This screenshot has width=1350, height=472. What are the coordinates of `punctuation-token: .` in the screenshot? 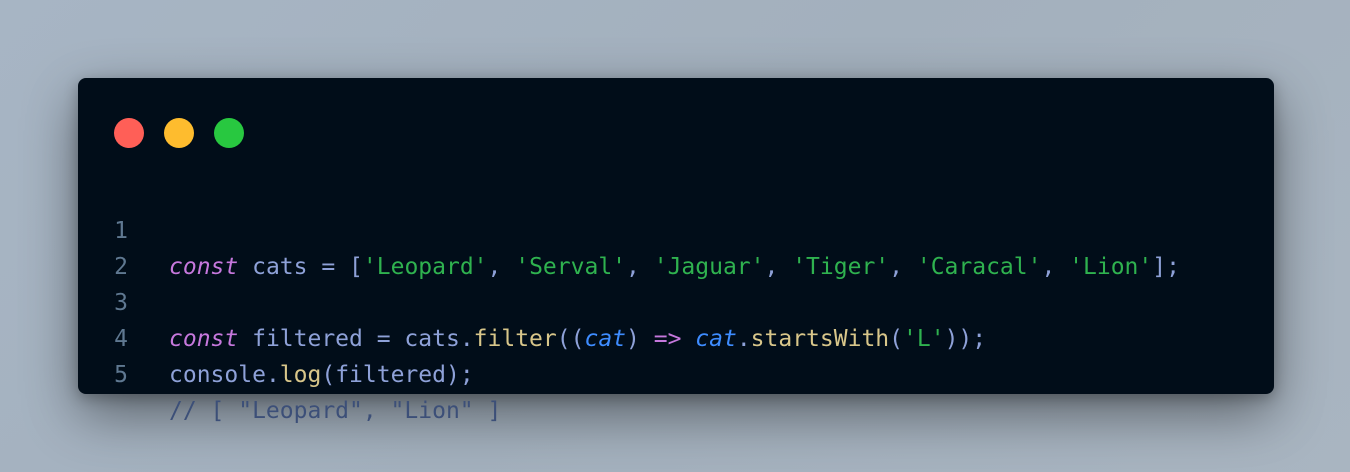 It's located at (272, 375).